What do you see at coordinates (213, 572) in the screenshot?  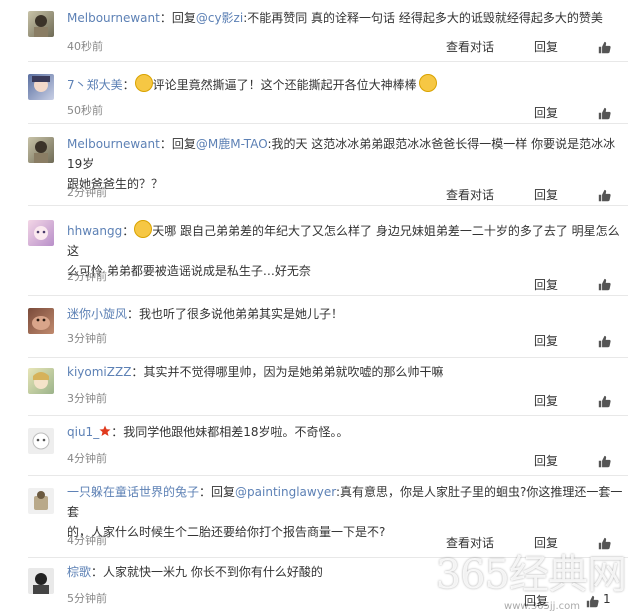 I see `comment-body: 人家就快一米九 你长不到你有什么好酸的` at bounding box center [213, 572].